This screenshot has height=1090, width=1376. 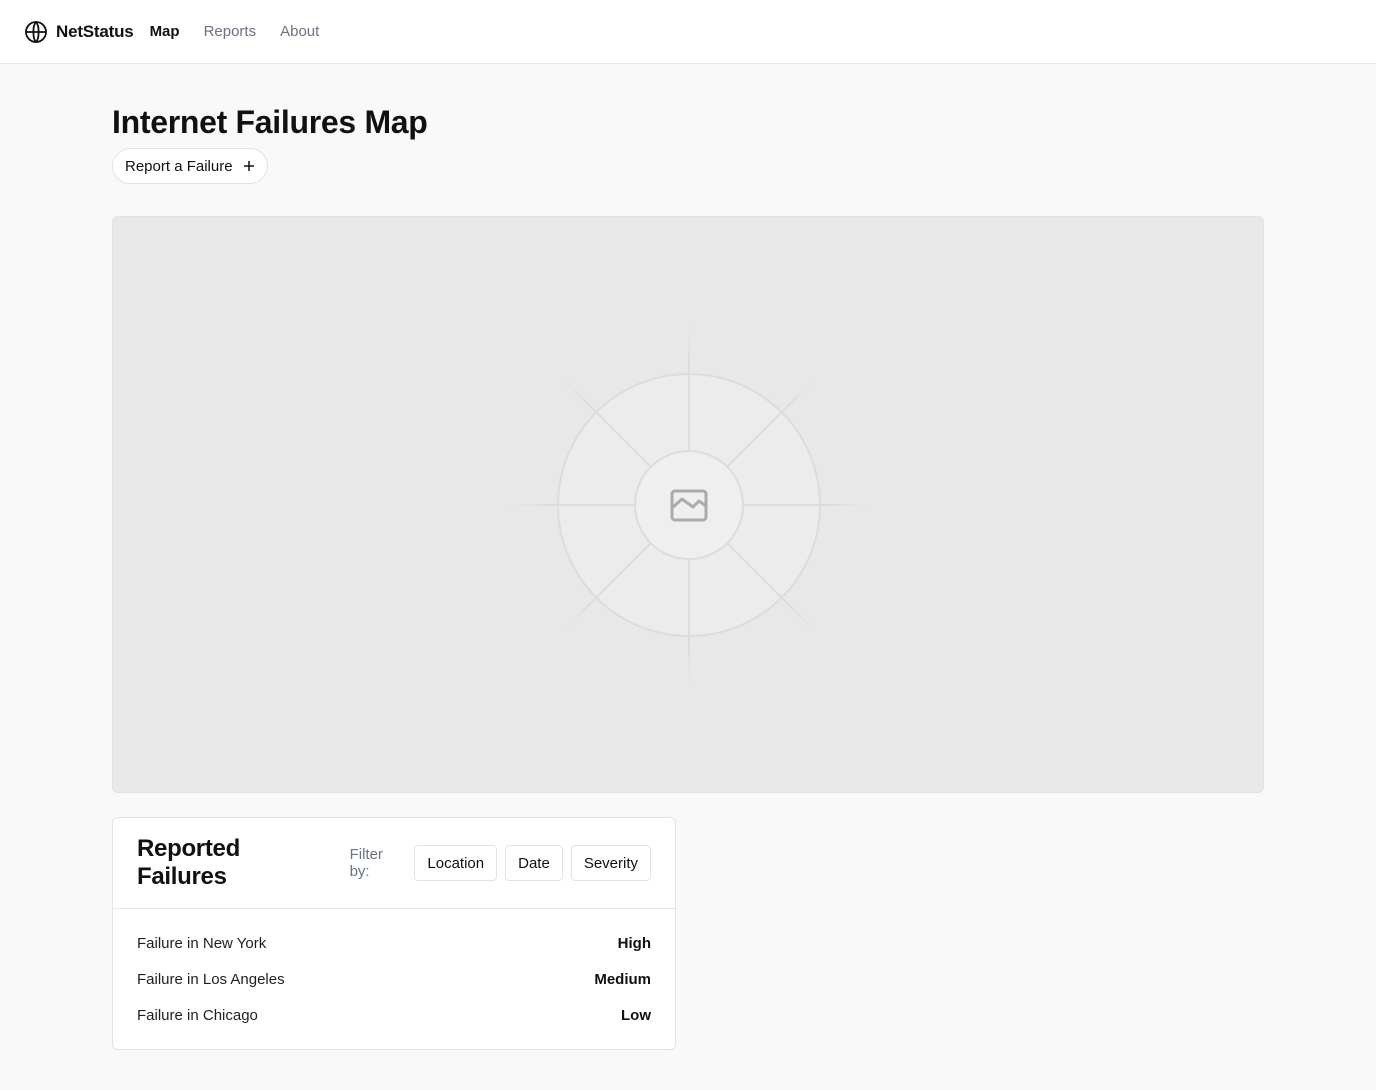 I want to click on severity-label: Low, so click(x=636, y=1015).